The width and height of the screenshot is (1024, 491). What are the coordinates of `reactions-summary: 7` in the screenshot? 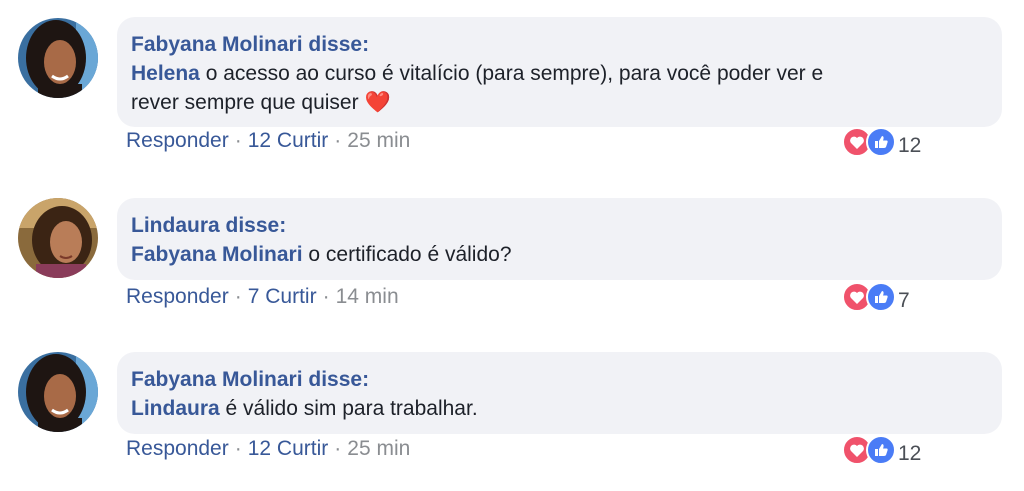 It's located at (876, 297).